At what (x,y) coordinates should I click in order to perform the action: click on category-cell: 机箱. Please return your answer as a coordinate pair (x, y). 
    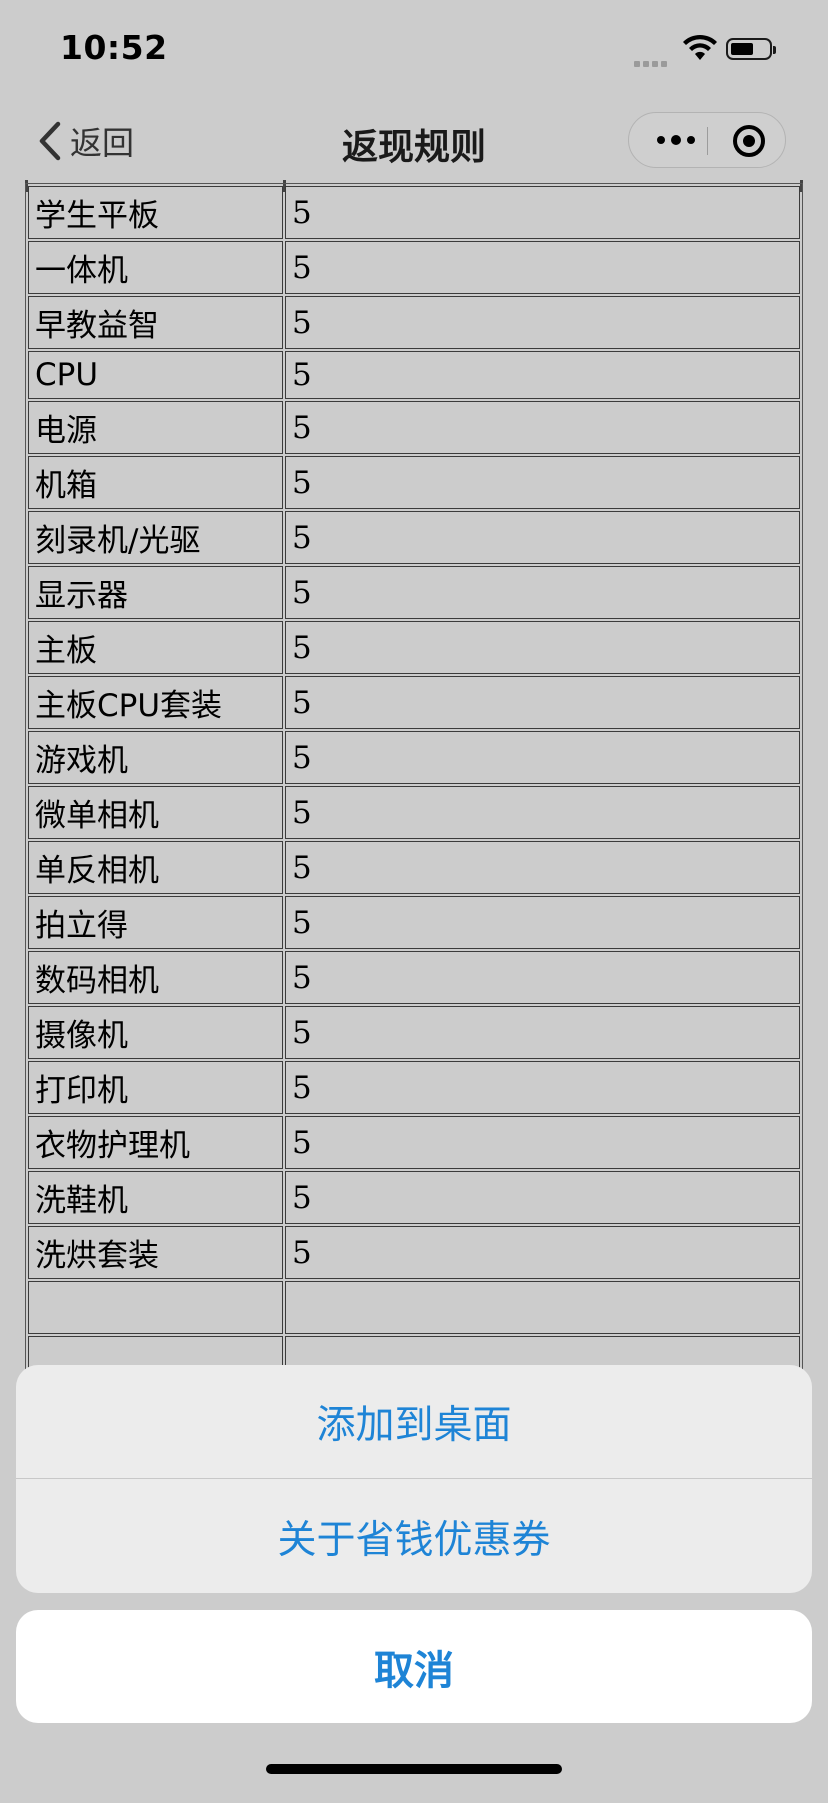
    Looking at the image, I should click on (155, 482).